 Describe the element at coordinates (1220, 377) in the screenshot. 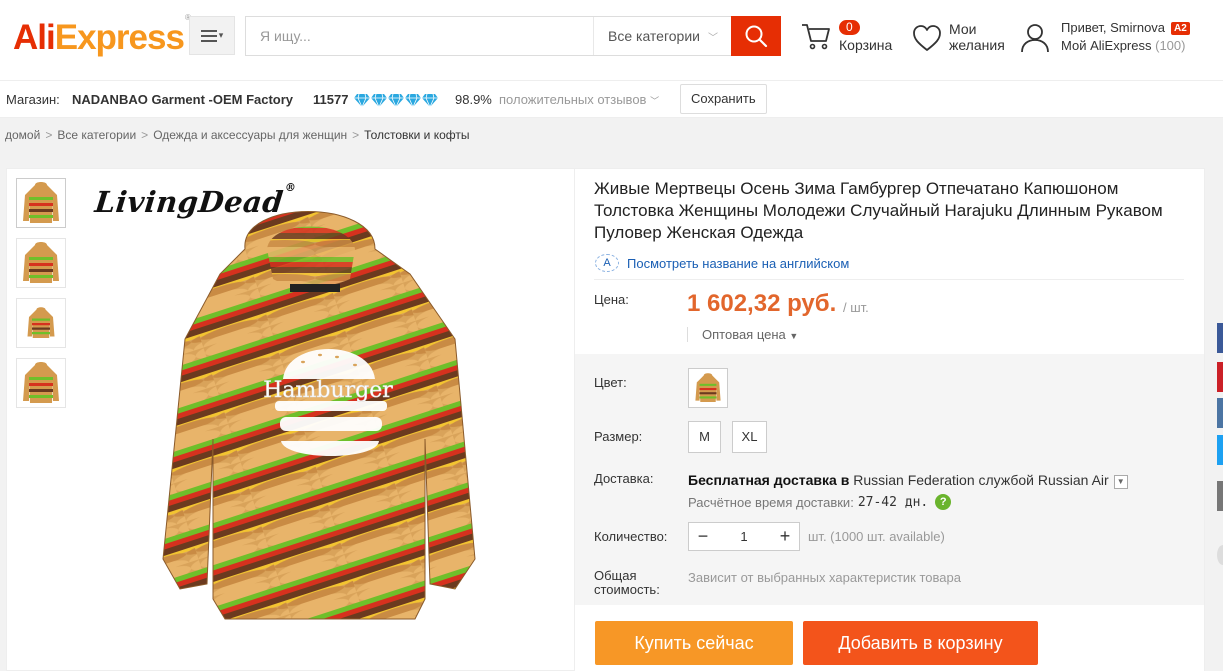

I see `pinterest-share-icon` at that location.